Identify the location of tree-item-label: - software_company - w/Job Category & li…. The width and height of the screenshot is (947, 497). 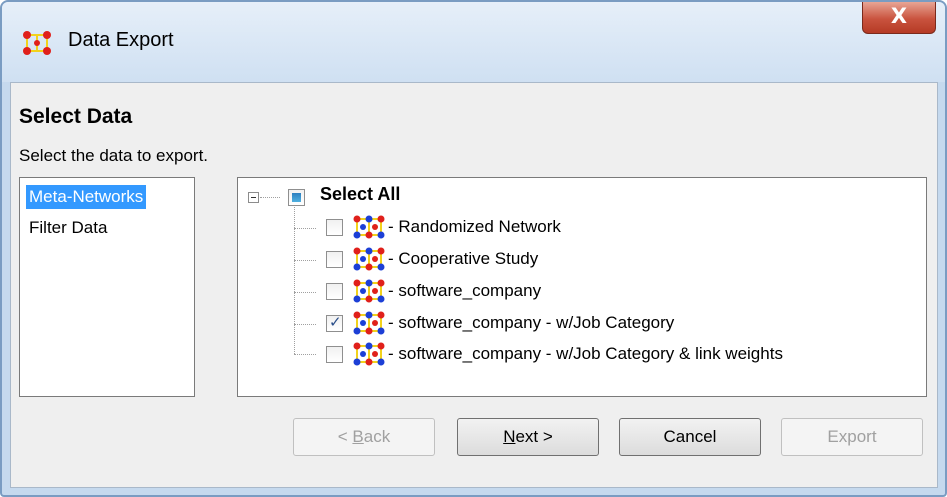
(585, 354).